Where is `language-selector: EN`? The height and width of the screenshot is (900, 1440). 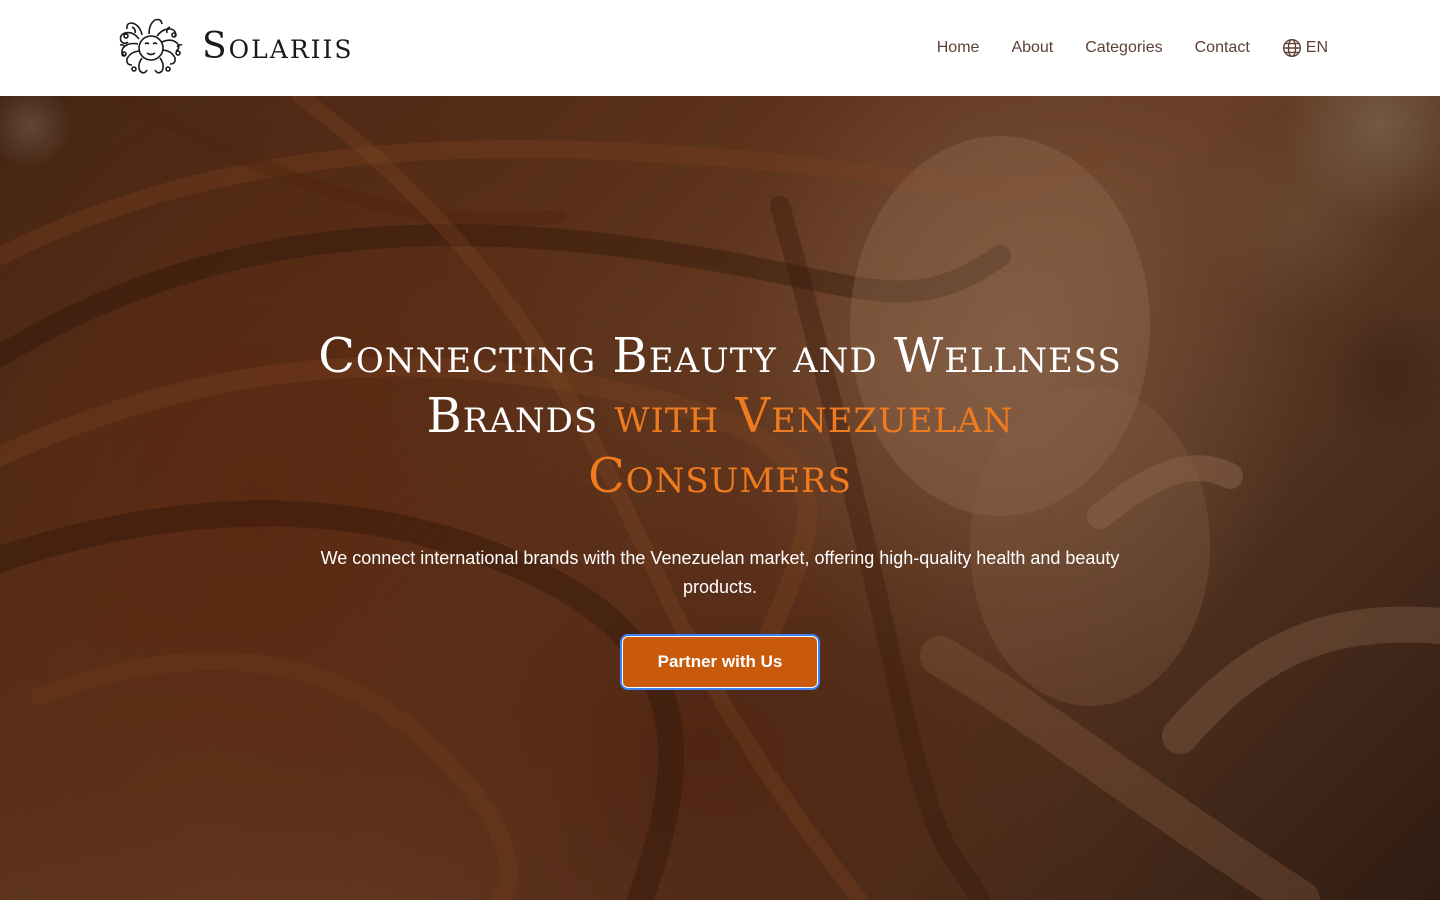 language-selector: EN is located at coordinates (1305, 48).